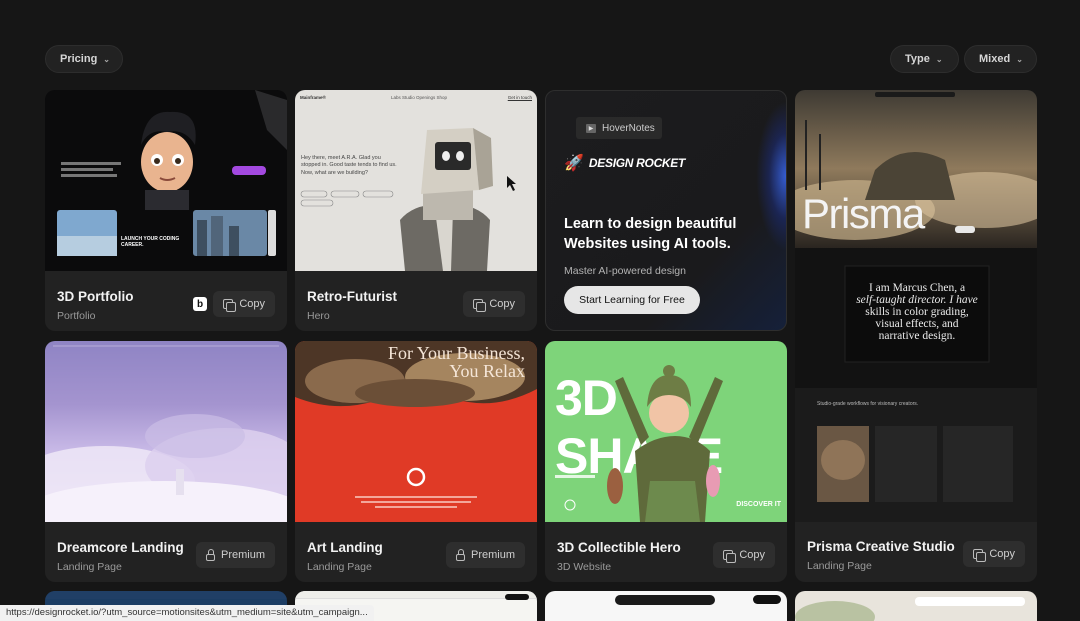  I want to click on card-subtitle: 3D Website, so click(584, 567).